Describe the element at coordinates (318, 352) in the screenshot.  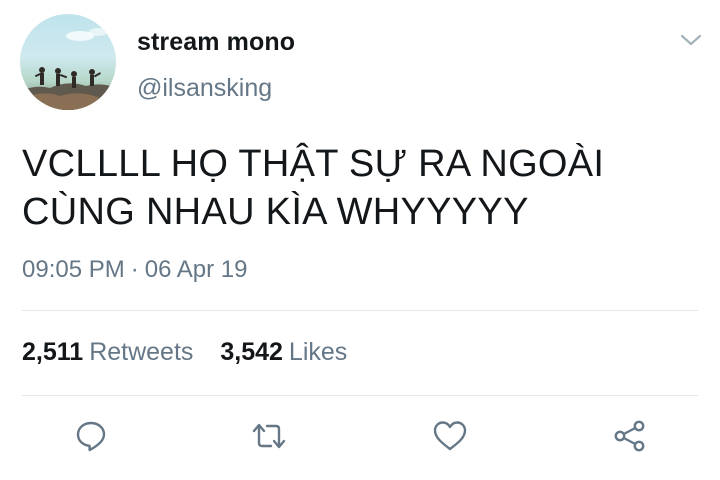
I see `likes-label: Likes` at that location.